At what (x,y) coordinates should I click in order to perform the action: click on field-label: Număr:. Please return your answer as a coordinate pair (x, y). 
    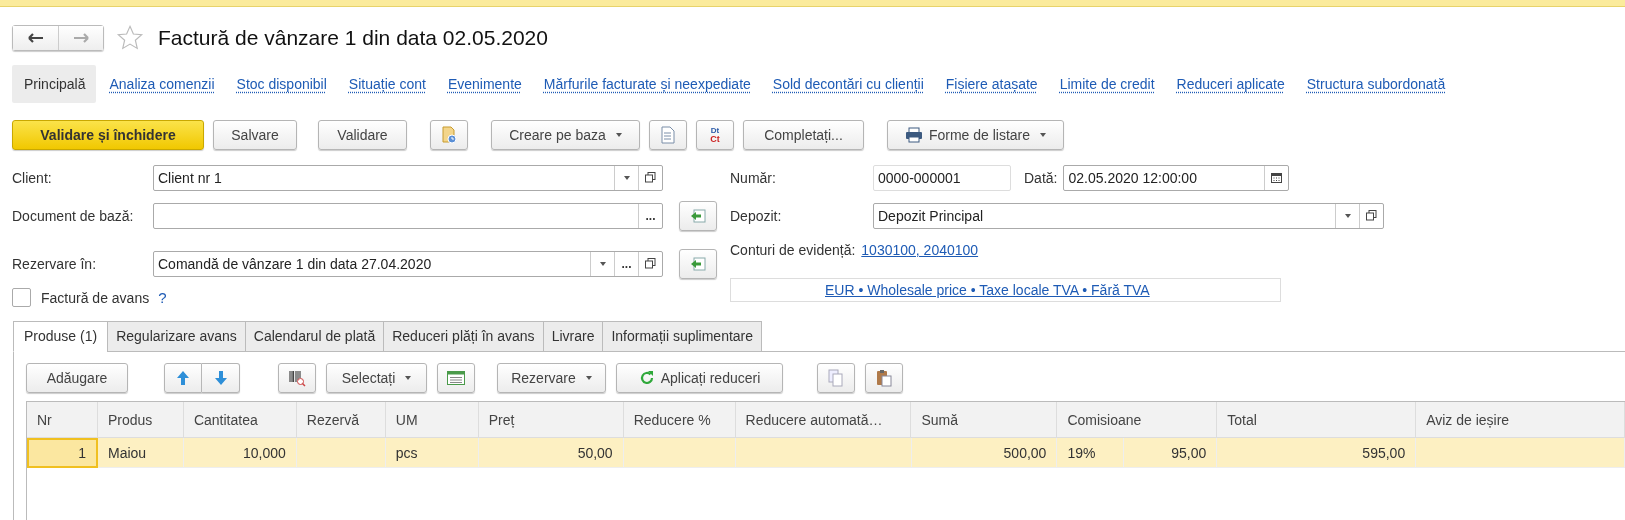
    Looking at the image, I should click on (753, 177).